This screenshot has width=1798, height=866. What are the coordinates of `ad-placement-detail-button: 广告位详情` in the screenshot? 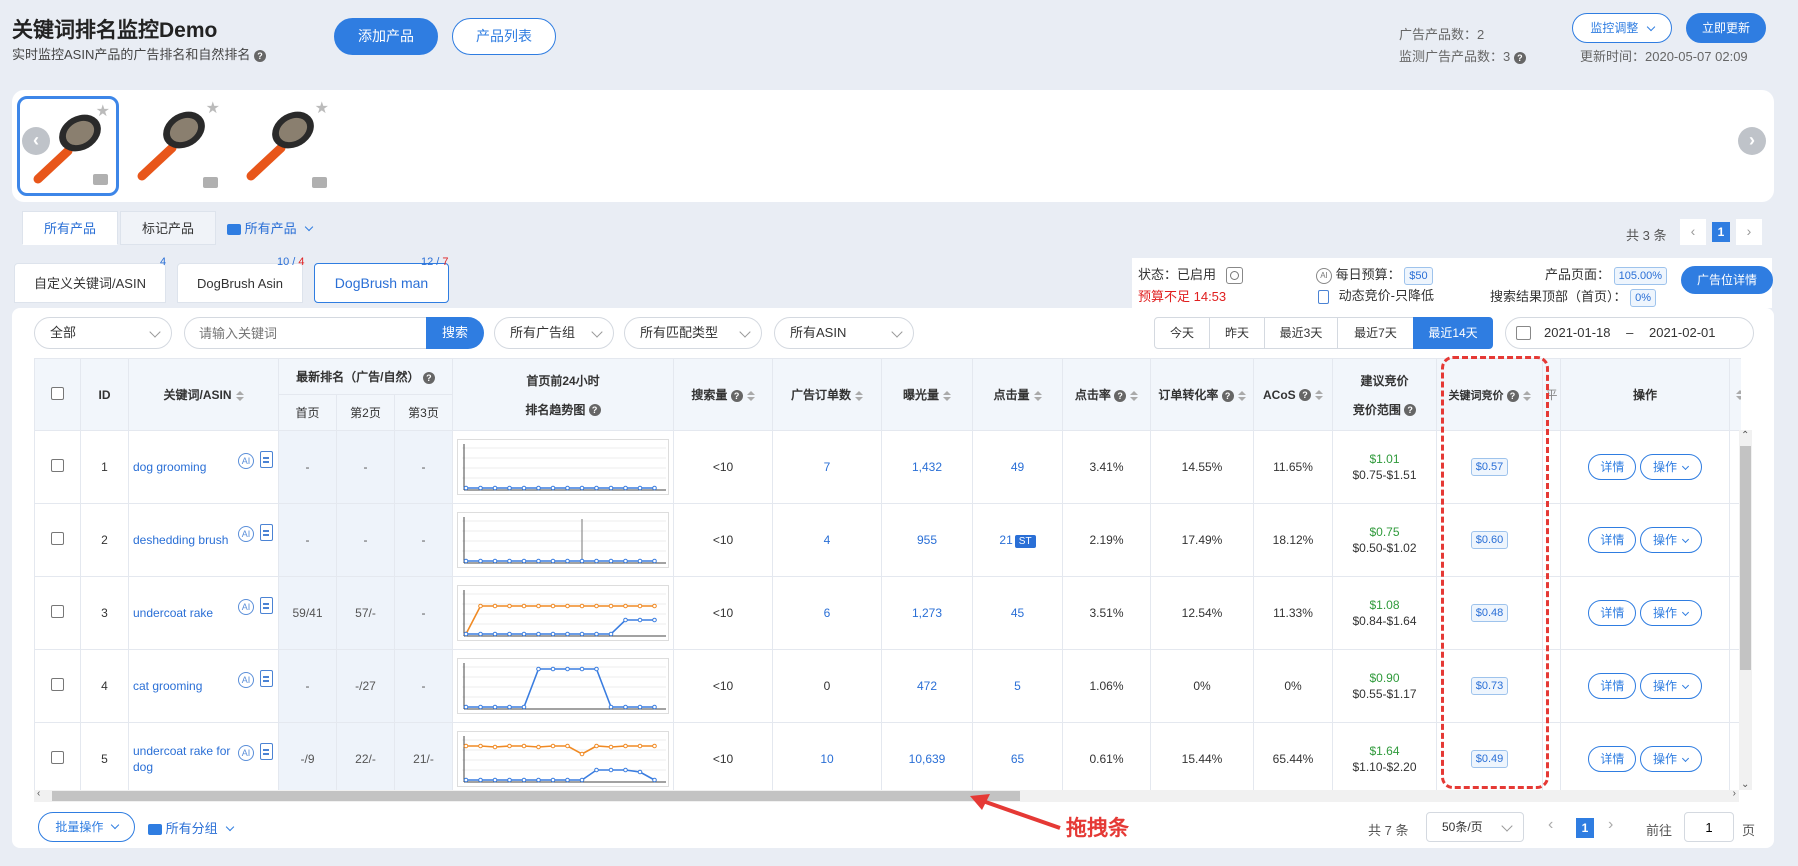 It's located at (1727, 280).